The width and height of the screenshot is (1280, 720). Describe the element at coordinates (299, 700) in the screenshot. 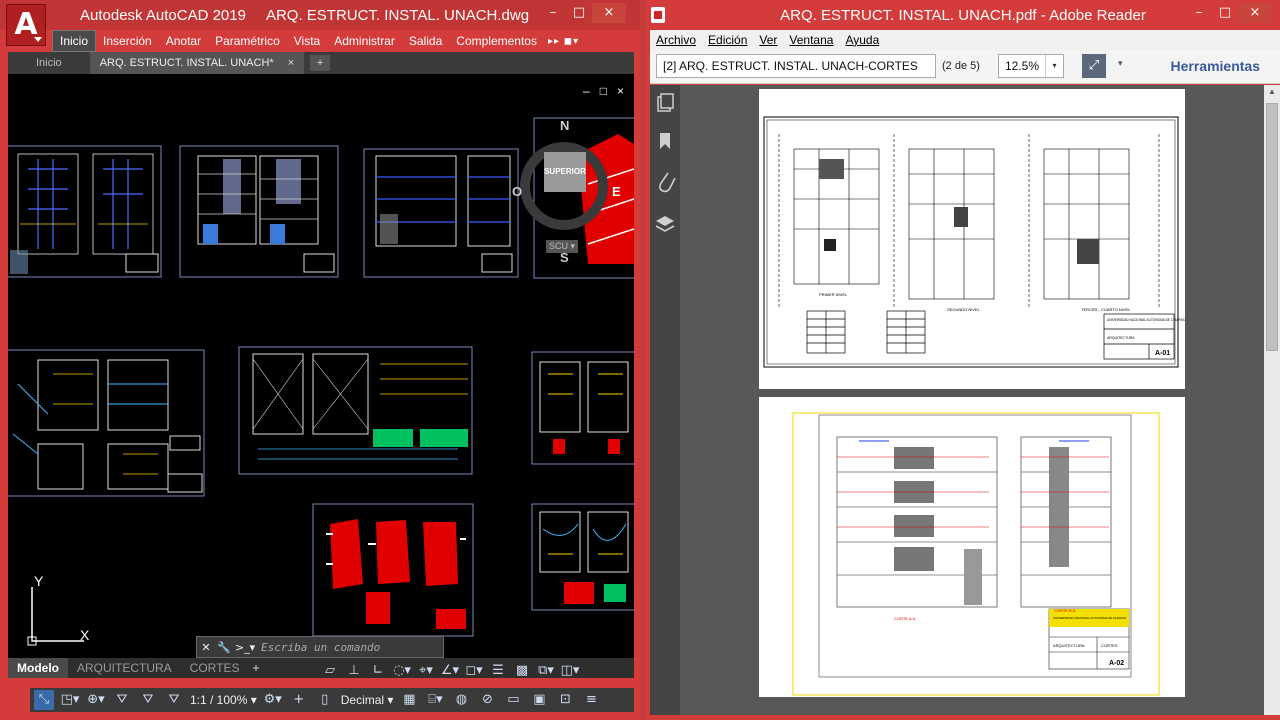

I see `status2-button-8: +` at that location.